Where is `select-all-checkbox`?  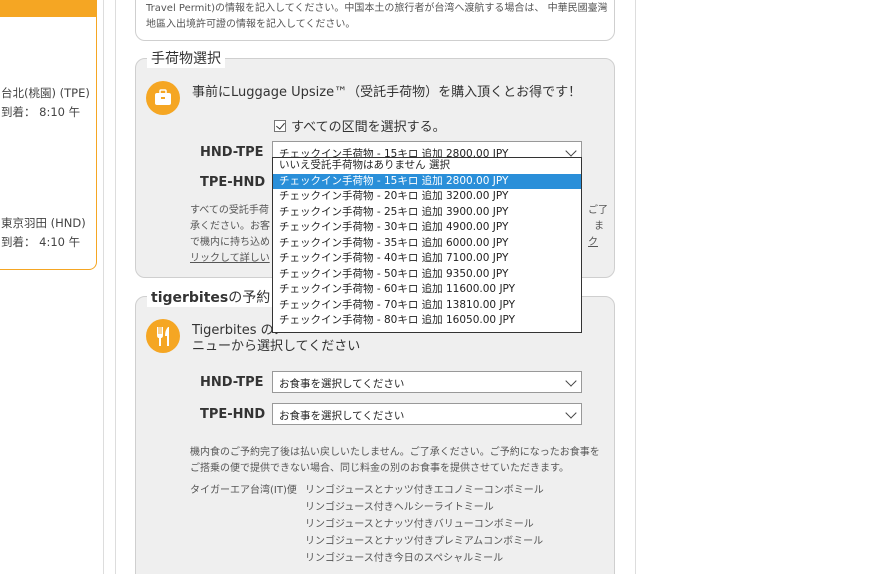 select-all-checkbox is located at coordinates (280, 125).